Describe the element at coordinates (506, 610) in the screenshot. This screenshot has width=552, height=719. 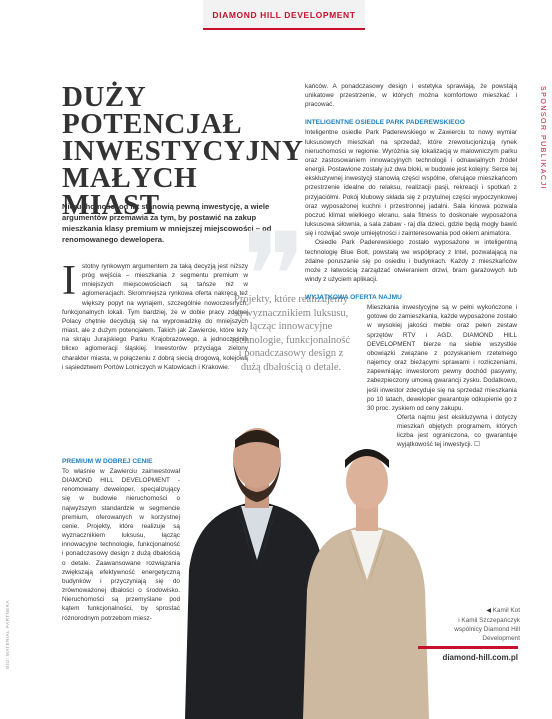
I see `caption-line: Kamil Kot` at that location.